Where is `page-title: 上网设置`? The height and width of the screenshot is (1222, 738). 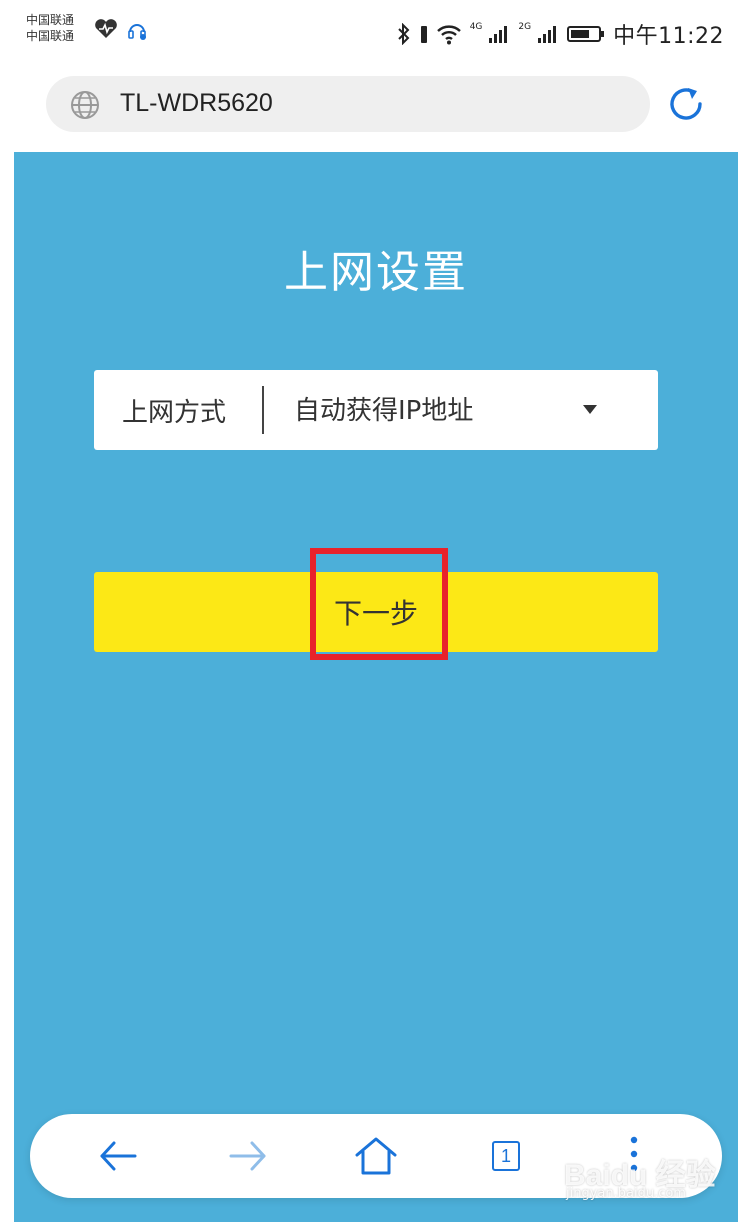 page-title: 上网设置 is located at coordinates (376, 272).